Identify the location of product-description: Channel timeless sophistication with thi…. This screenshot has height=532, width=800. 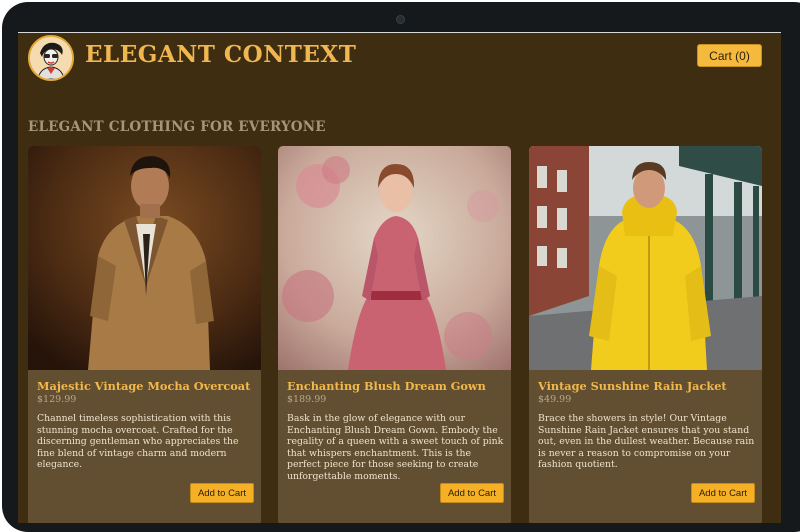
(138, 442).